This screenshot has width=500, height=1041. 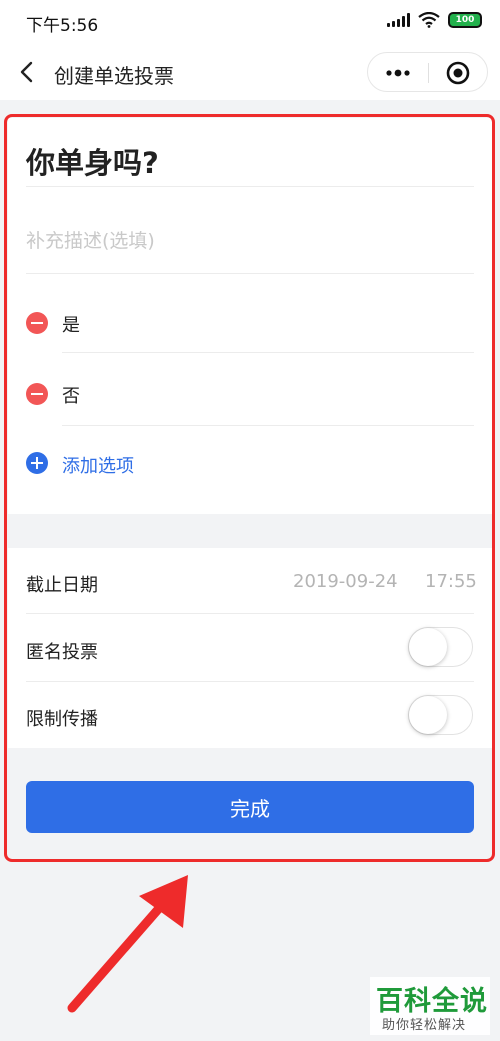 I want to click on watermark: 百科全说 助你轻松解决, so click(x=430, y=1006).